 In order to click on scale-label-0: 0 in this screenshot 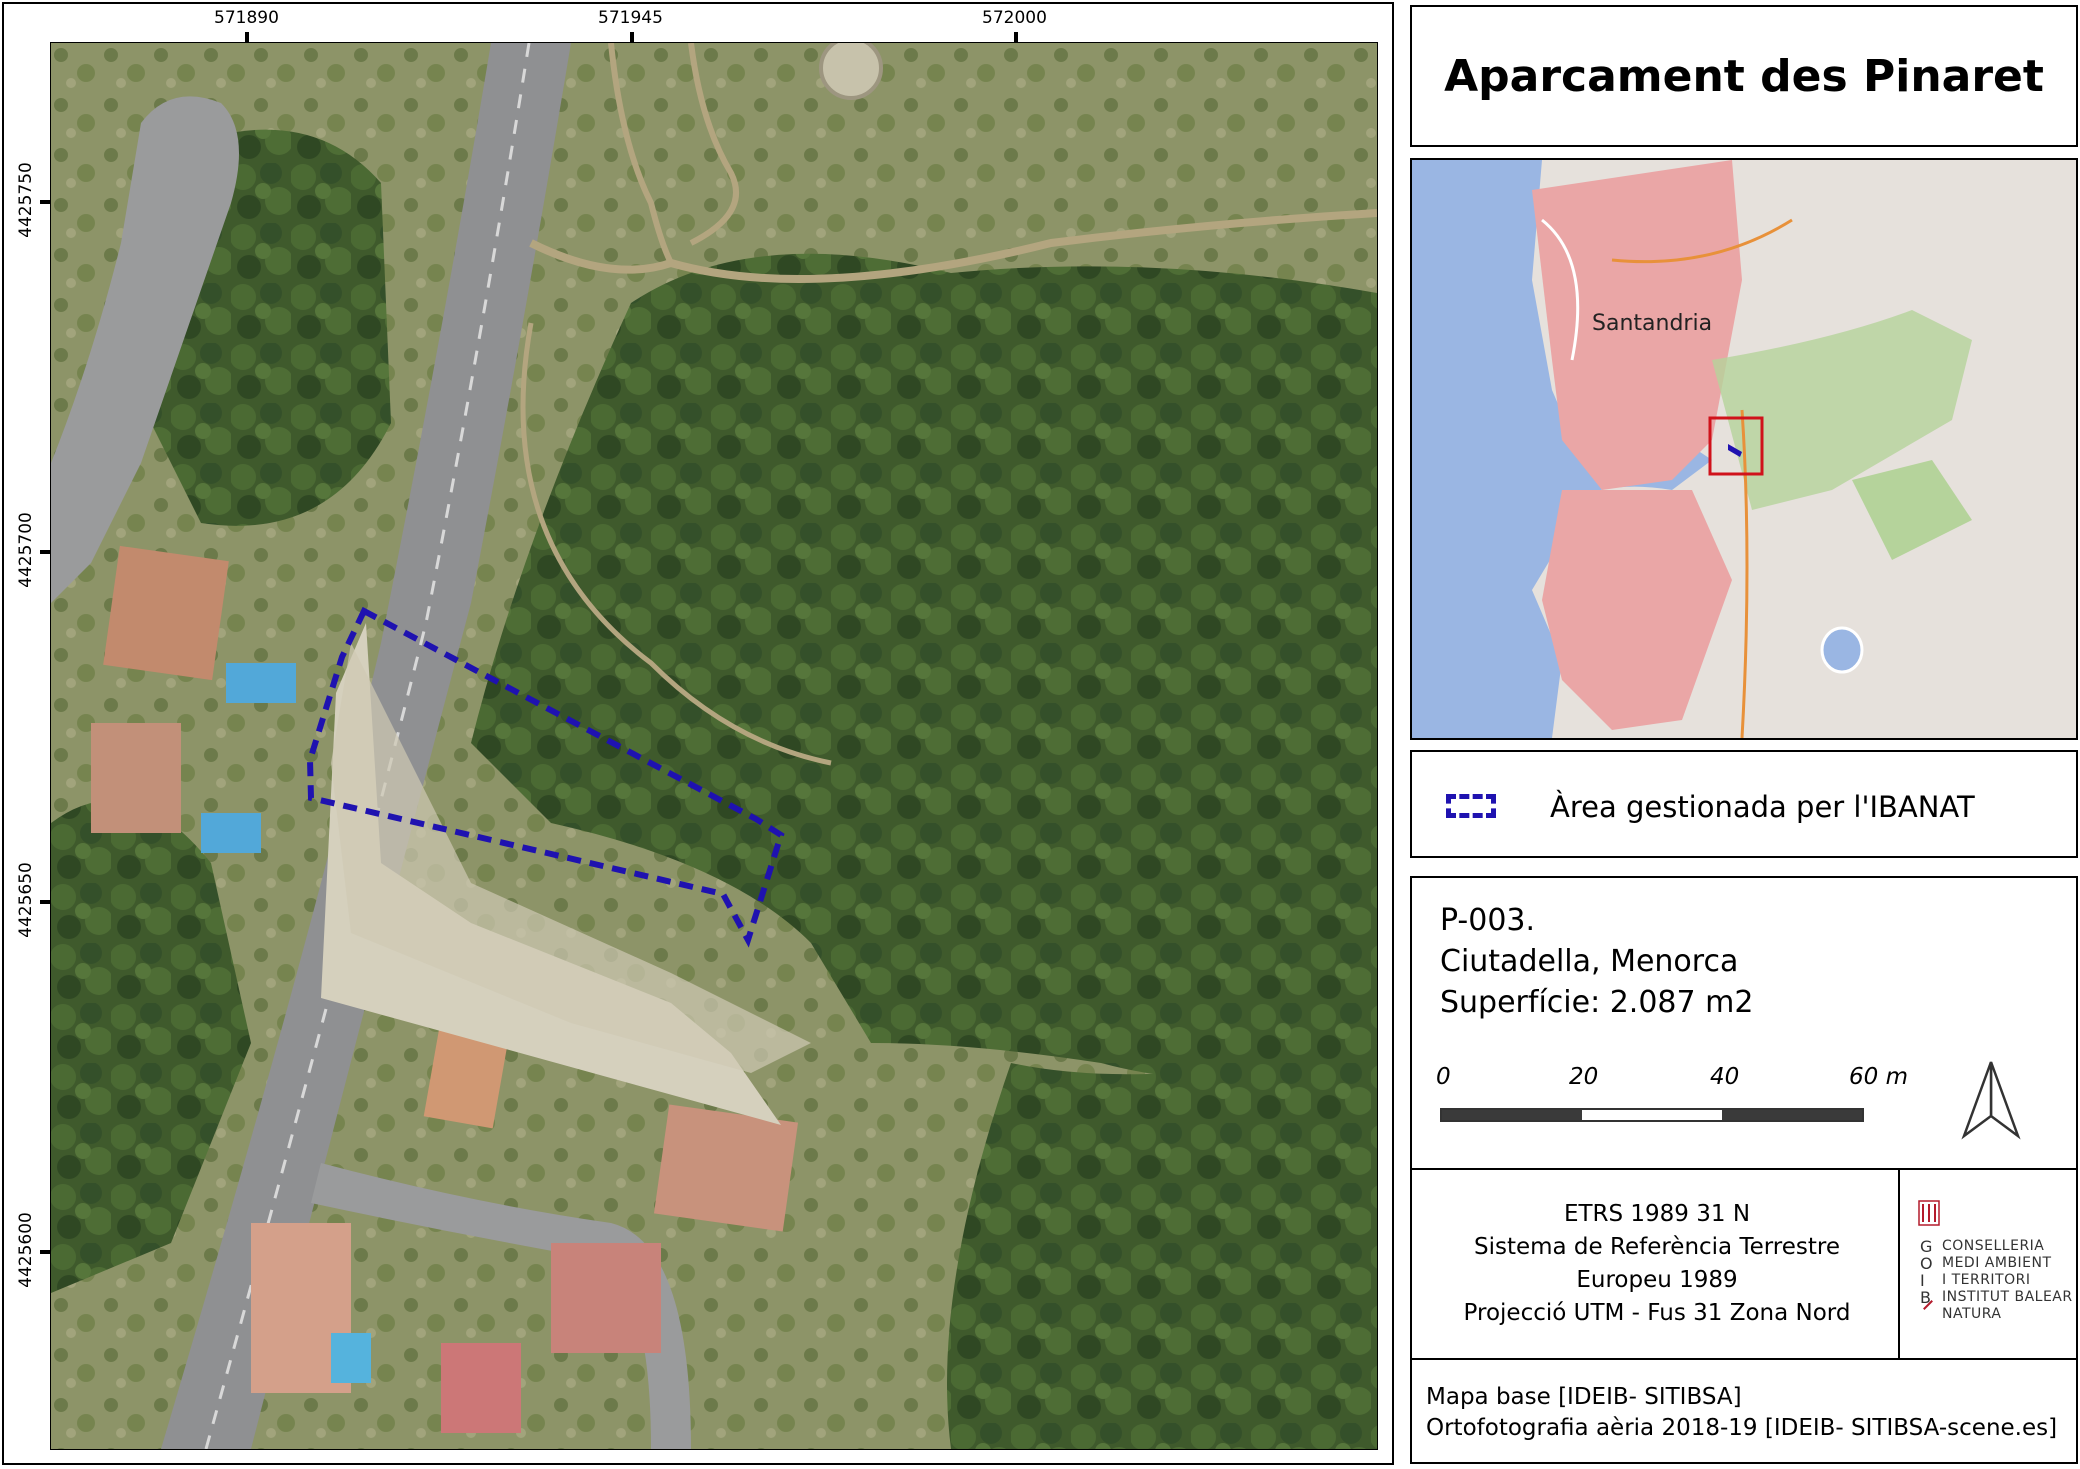, I will do `click(1443, 1077)`.